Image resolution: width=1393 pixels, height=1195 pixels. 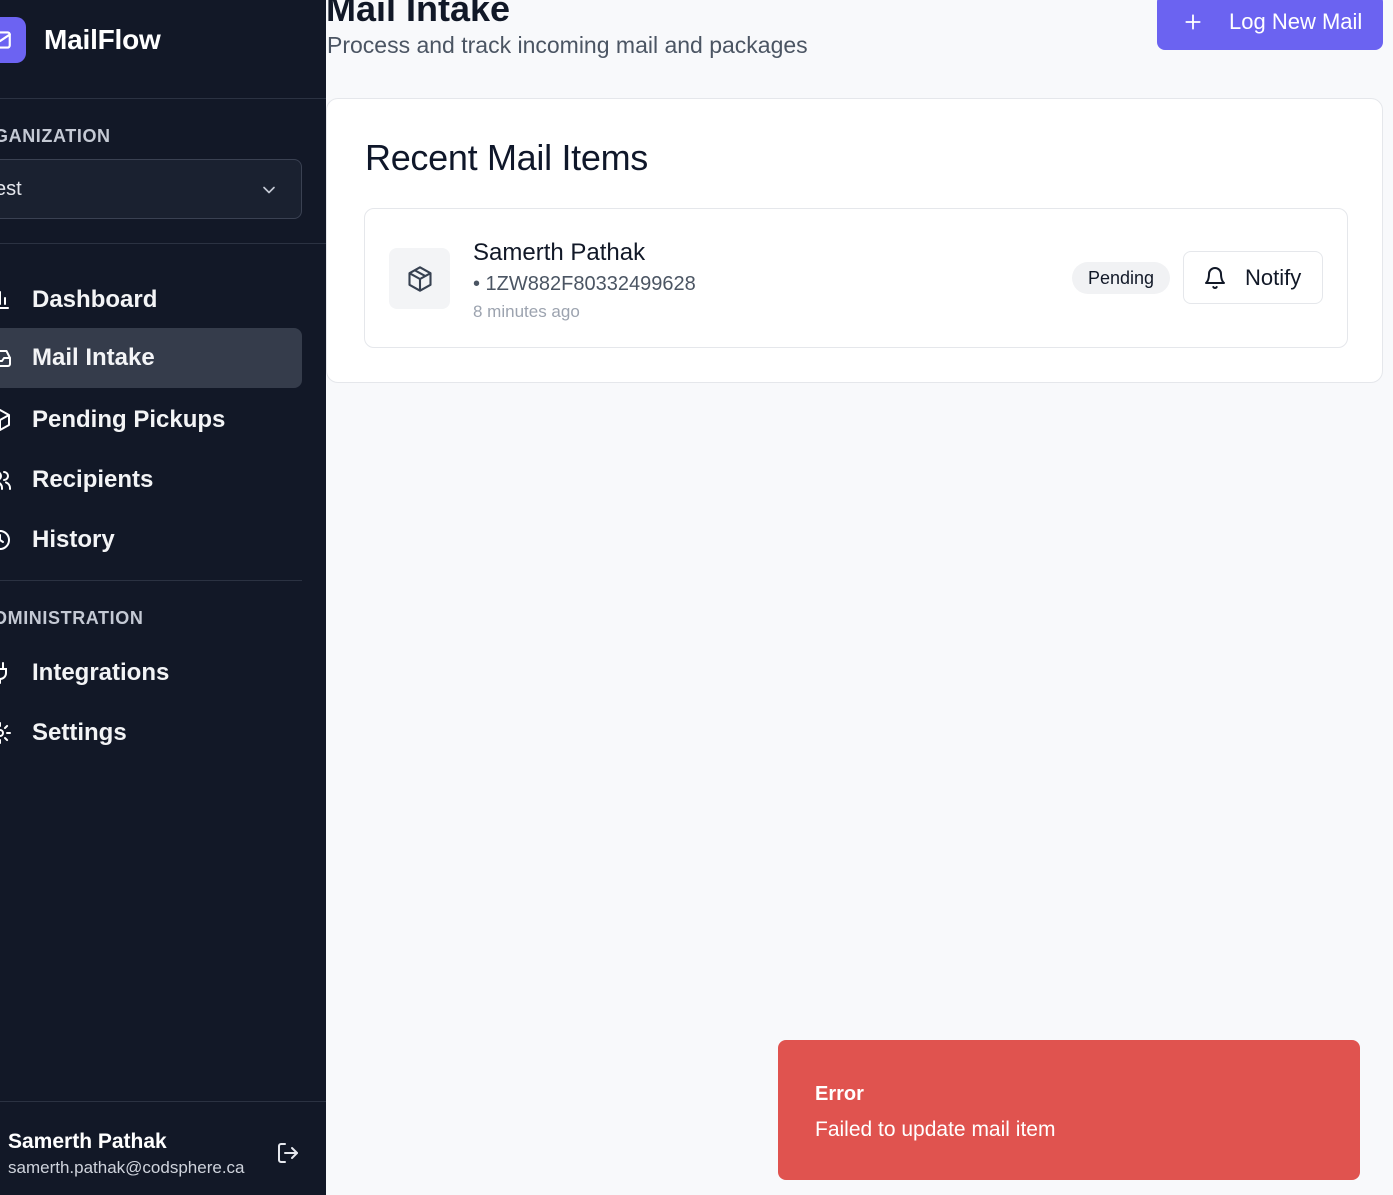 I want to click on administration-label: DMINISTRATION, so click(x=72, y=618).